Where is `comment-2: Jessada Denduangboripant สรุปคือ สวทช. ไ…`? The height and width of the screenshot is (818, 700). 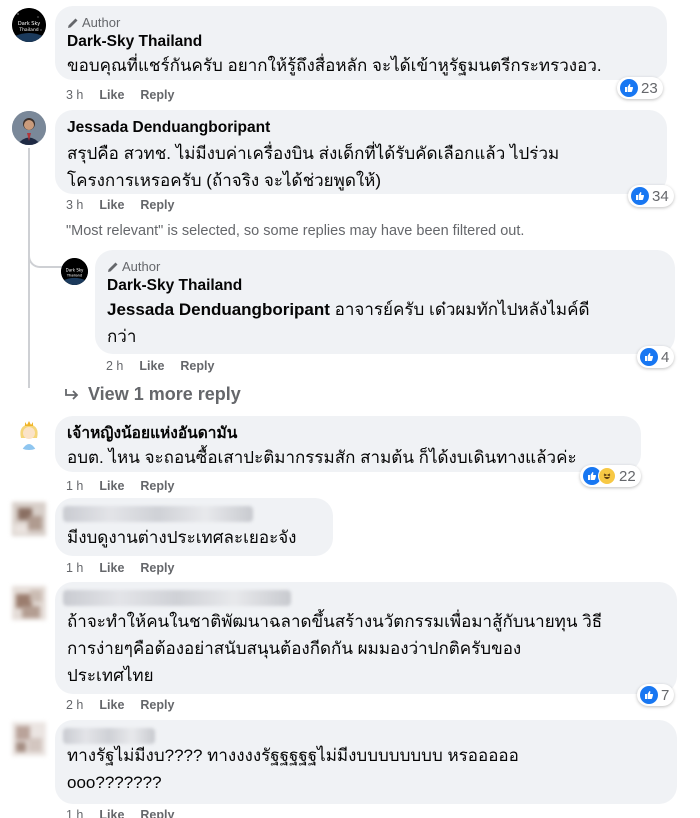
comment-2: Jessada Denduangboripant สรุปคือ สวทช. ไ… is located at coordinates (350, 164).